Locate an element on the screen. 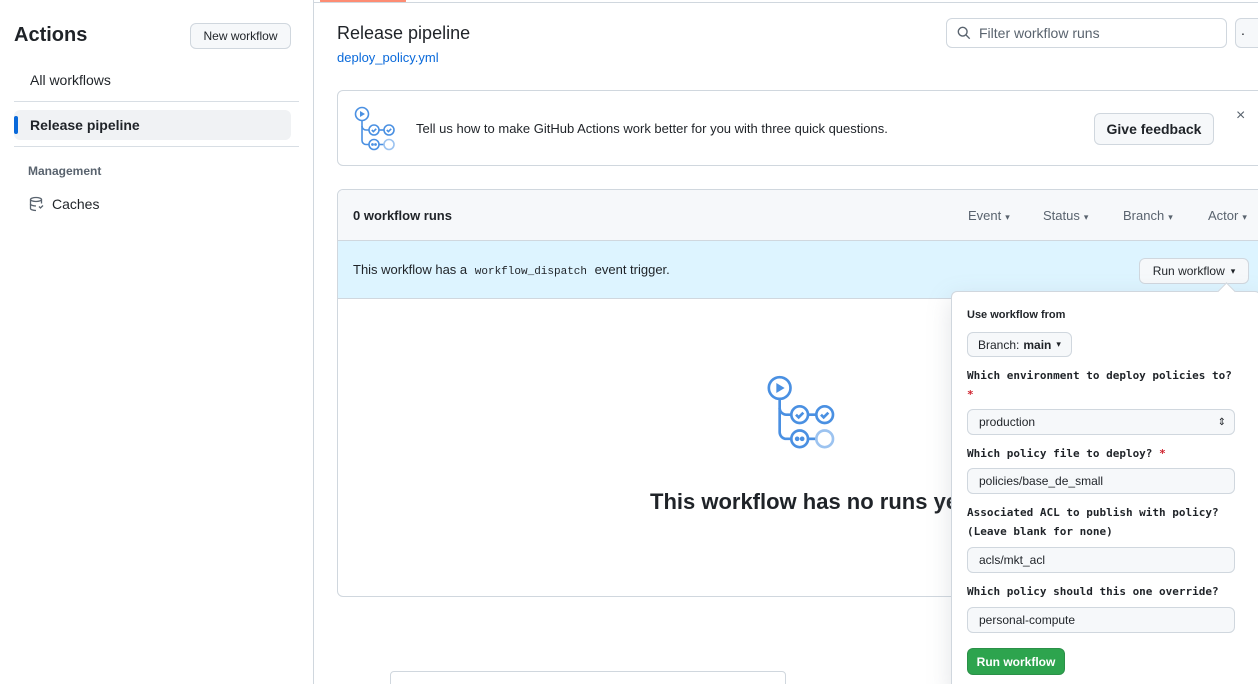  environment-value: production is located at coordinates (1007, 422).